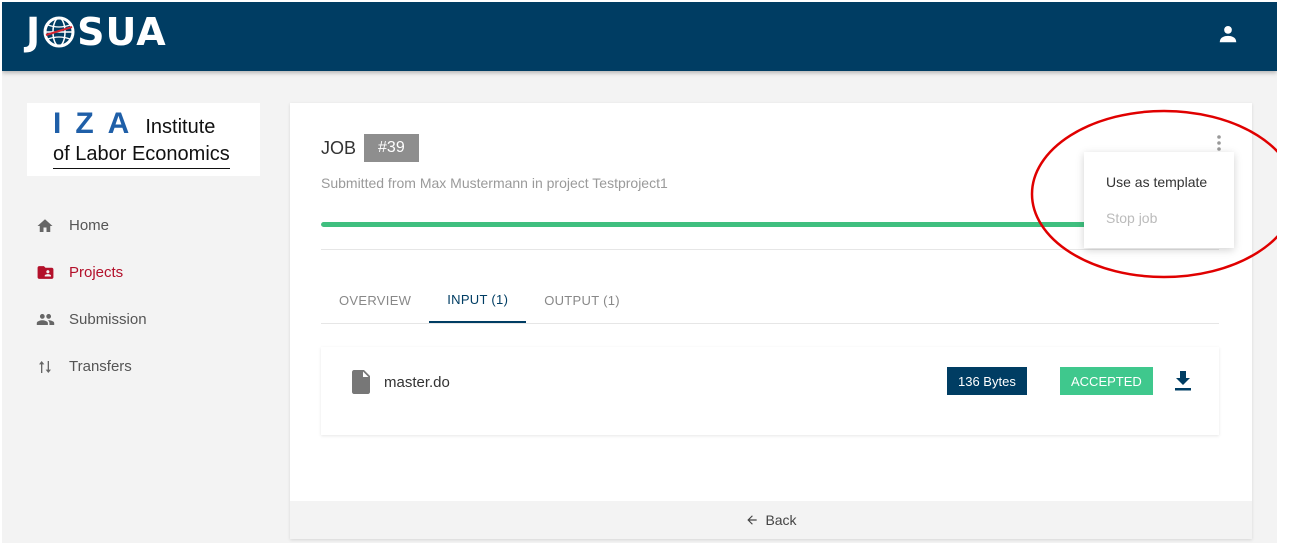  Describe the element at coordinates (59, 32) in the screenshot. I see `globe-icon` at that location.